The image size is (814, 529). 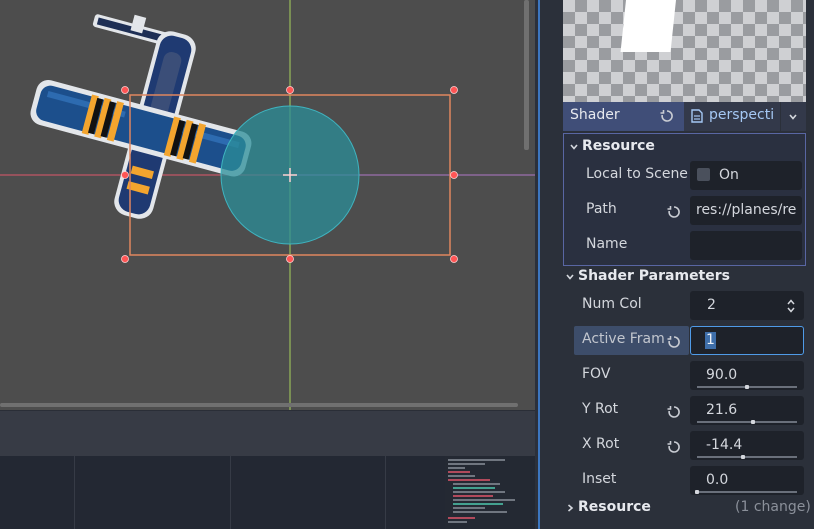 I want to click on bottom-toolbar, so click(x=267, y=433).